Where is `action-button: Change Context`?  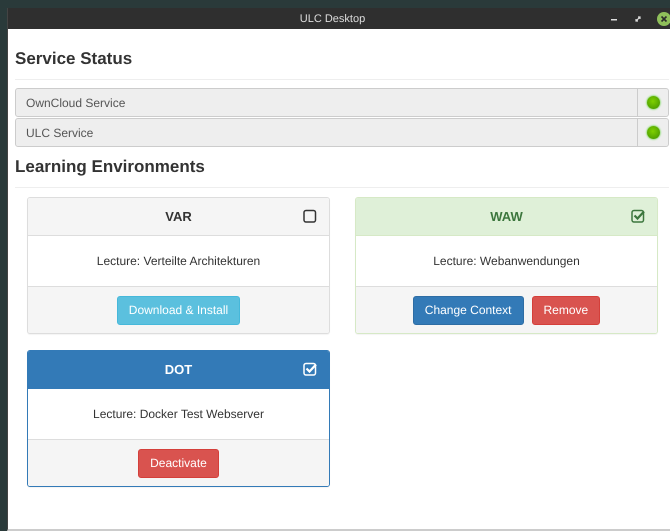 action-button: Change Context is located at coordinates (468, 310).